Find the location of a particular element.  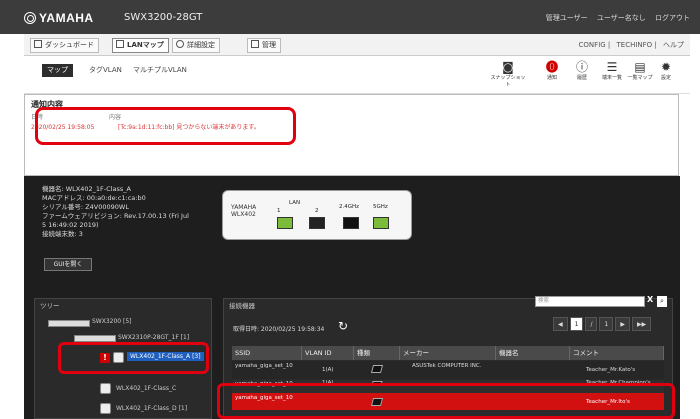

search-icon: ⌕ is located at coordinates (662, 301).